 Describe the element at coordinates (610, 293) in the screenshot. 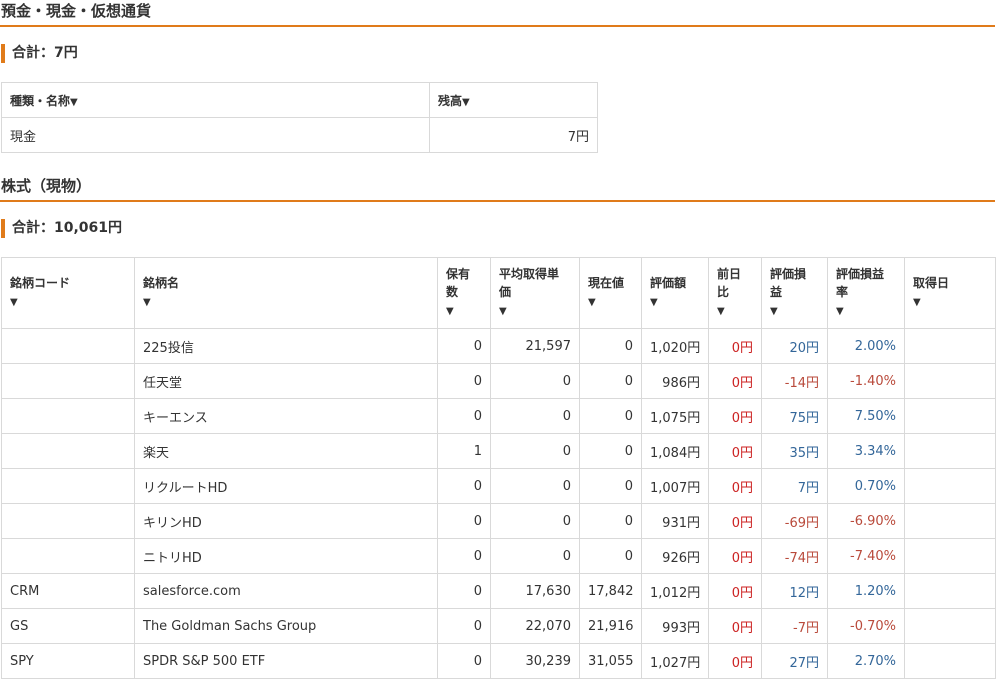

I see `column-header-price: 現在値 ▼` at that location.